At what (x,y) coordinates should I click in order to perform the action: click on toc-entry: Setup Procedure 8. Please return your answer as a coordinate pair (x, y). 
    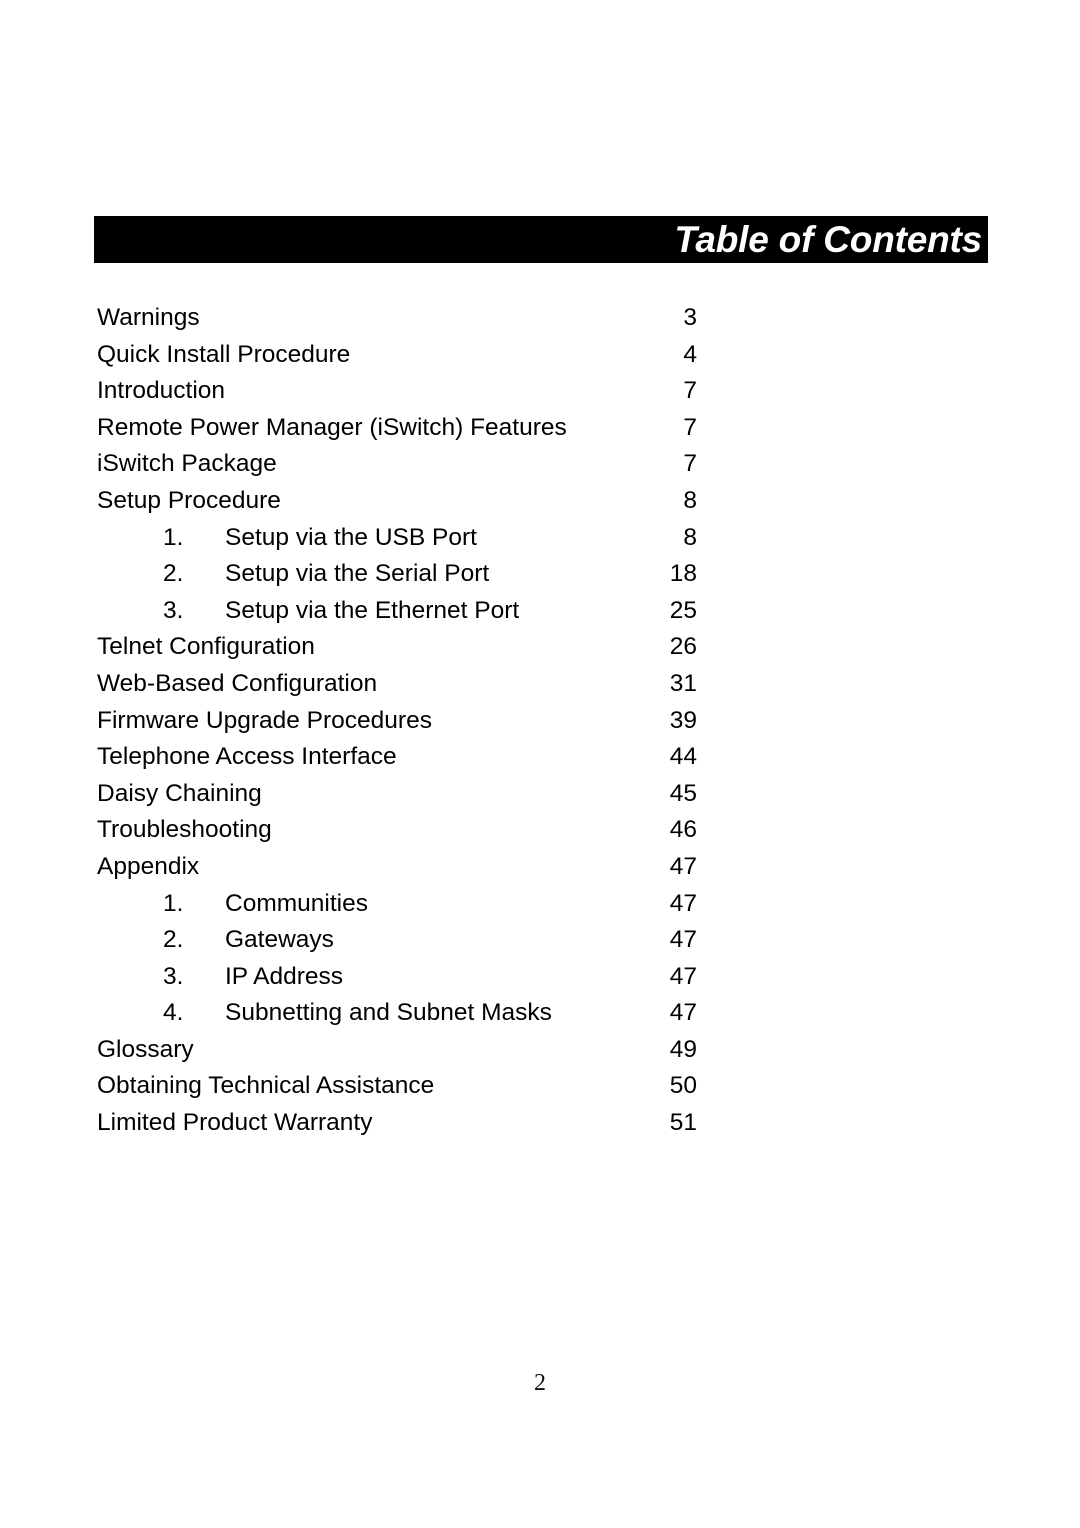
    Looking at the image, I should click on (397, 501).